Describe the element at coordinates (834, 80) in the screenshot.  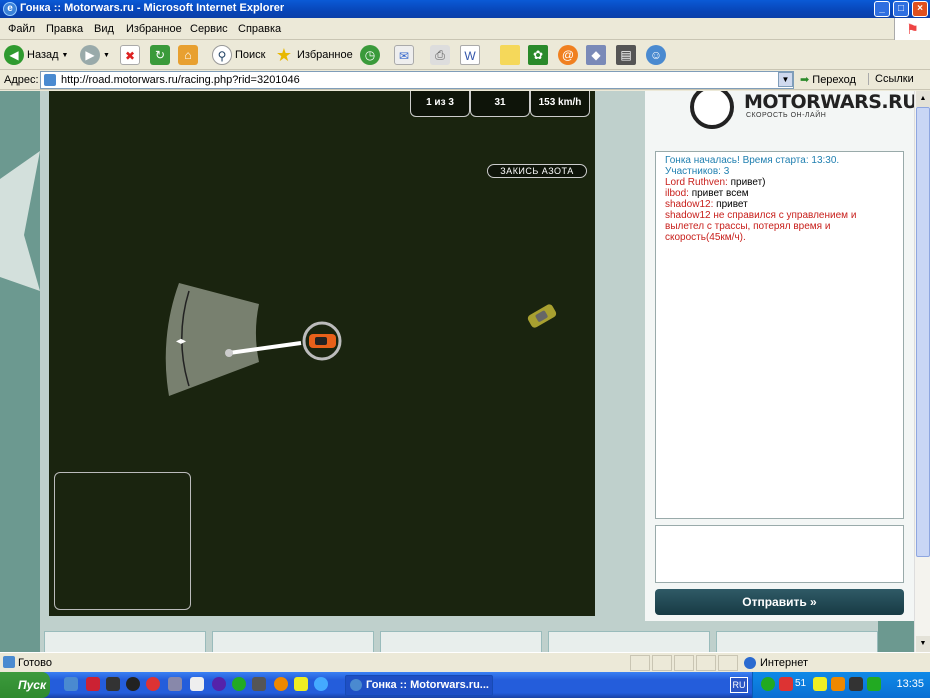
I see `go-label: Переход` at that location.